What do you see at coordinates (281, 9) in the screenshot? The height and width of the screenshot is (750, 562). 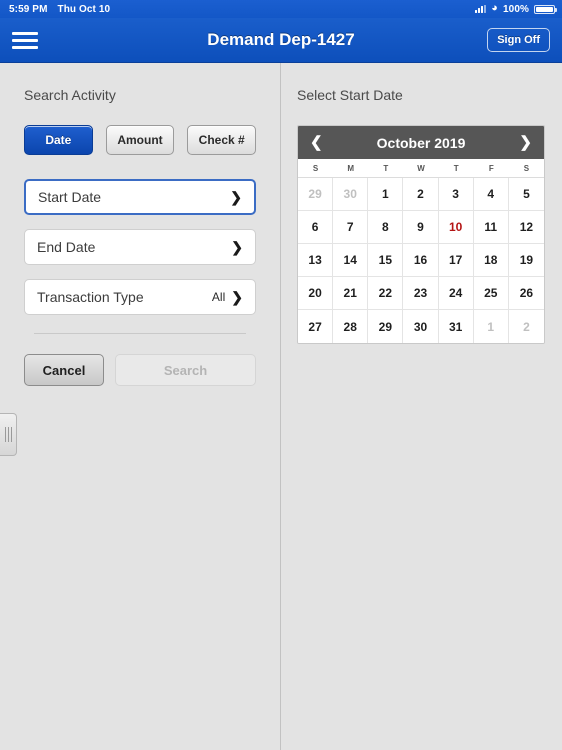 I see `status-bar: 5:59 PM Thu Oct 10 ◕ 100%` at bounding box center [281, 9].